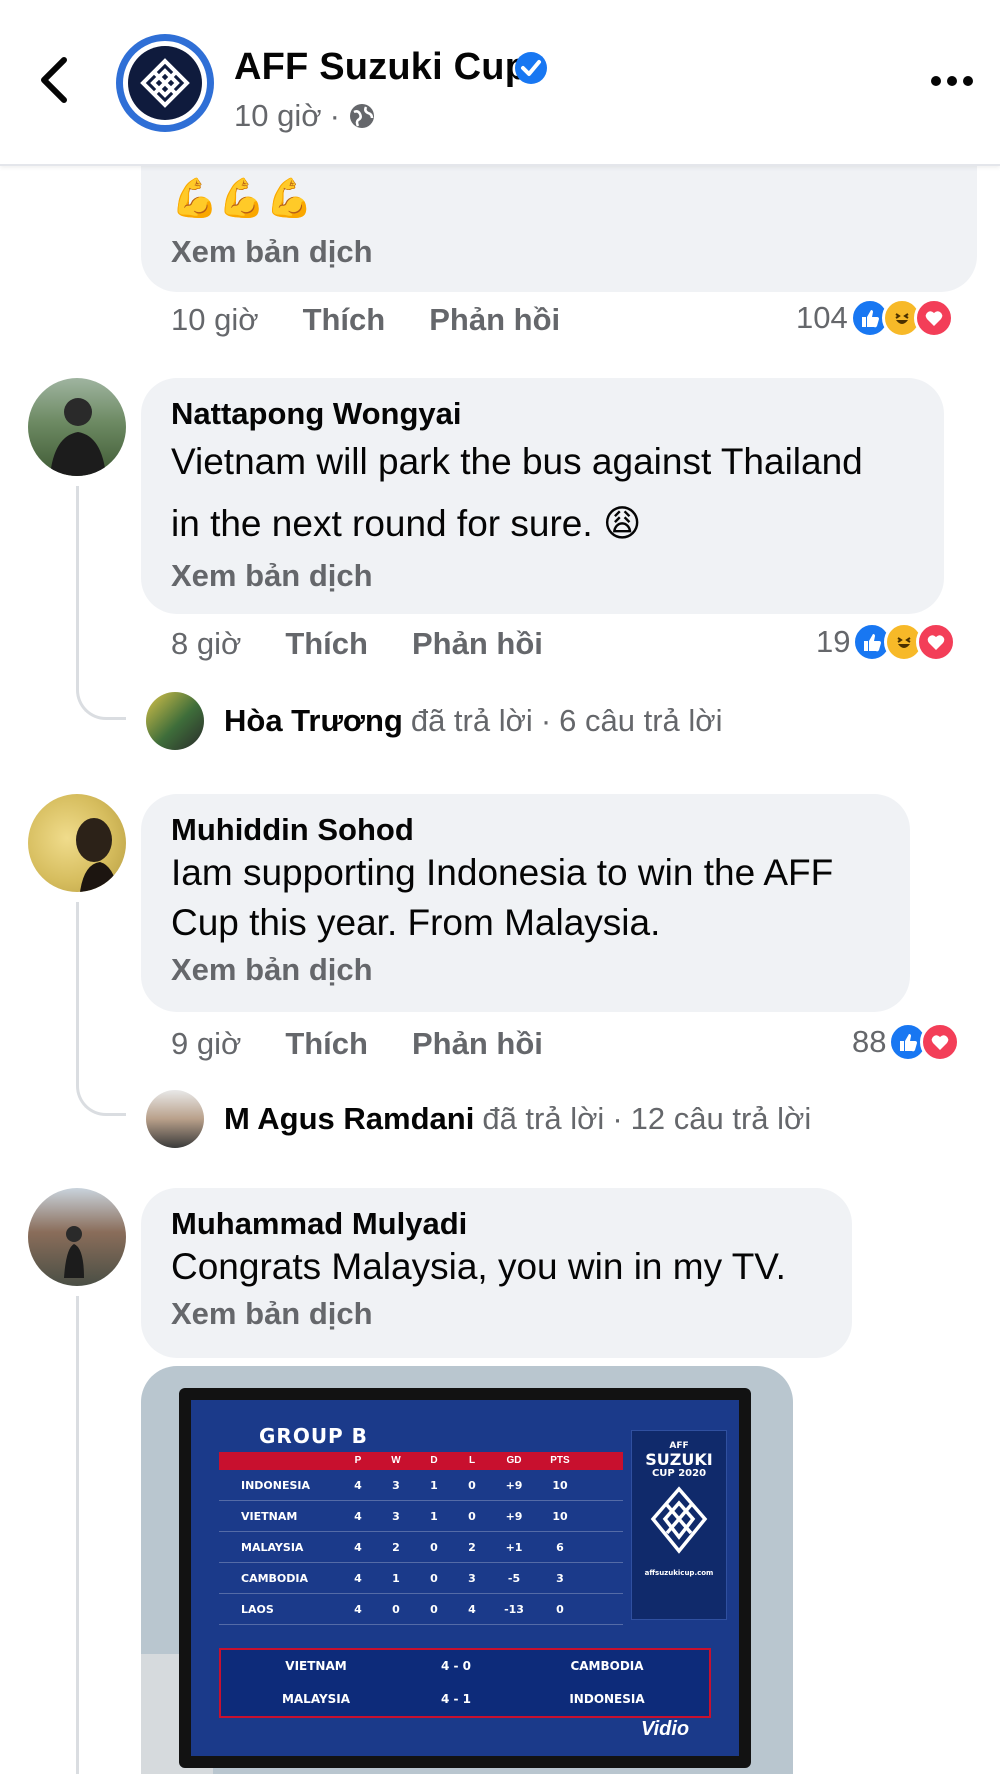 The width and height of the screenshot is (1000, 1774). I want to click on reply-count: 12 câu trả lời, so click(721, 1118).